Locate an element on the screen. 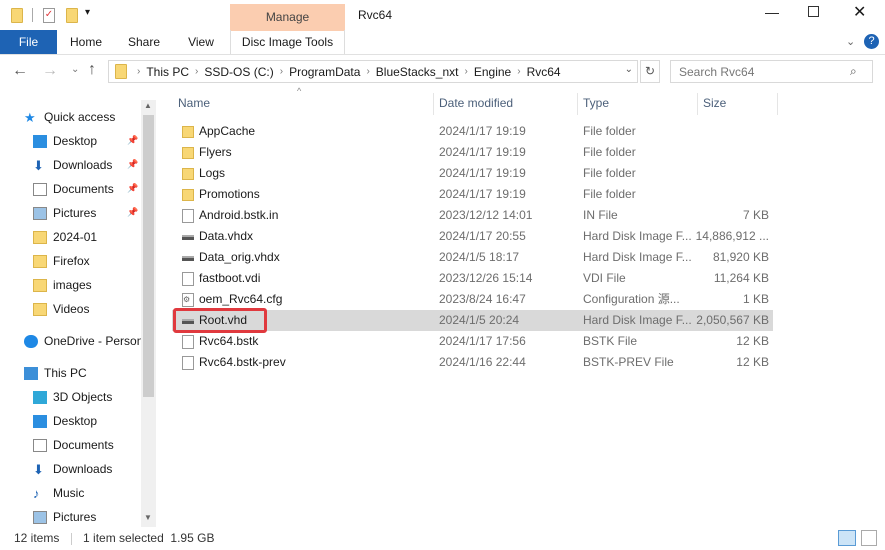 This screenshot has width=885, height=550. column-header-type: Type is located at coordinates (596, 103).